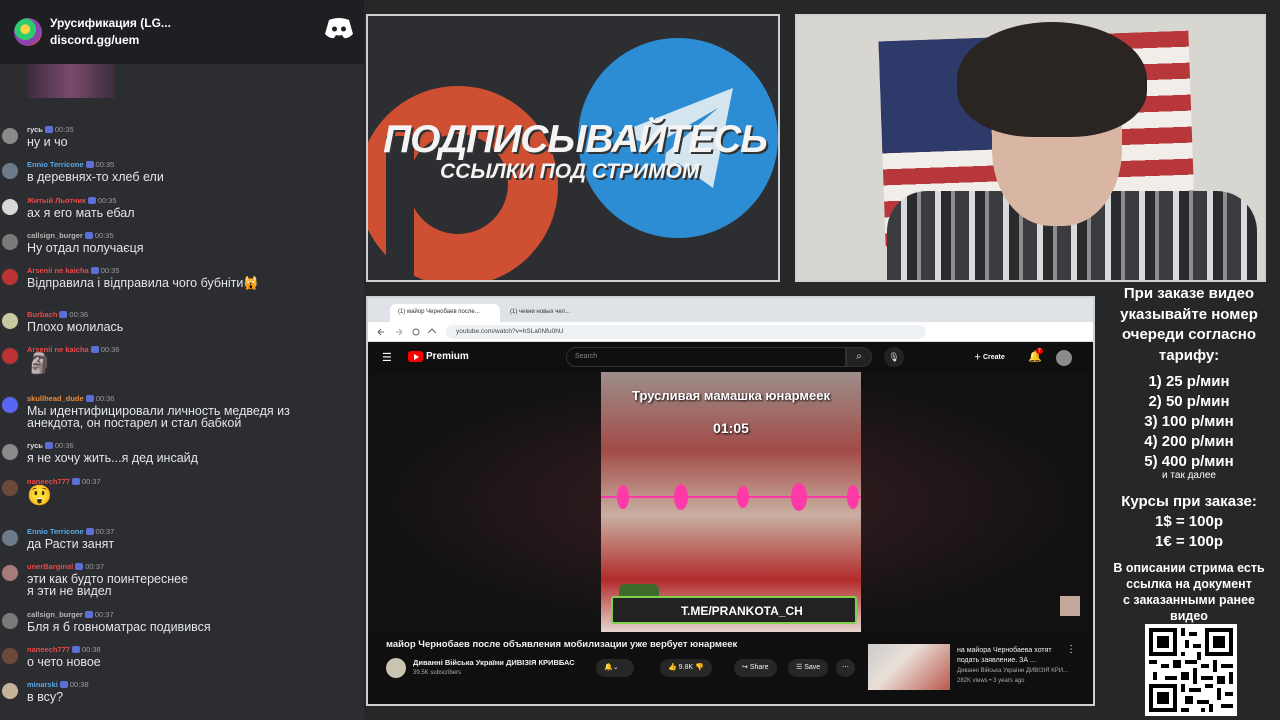 This screenshot has width=1280, height=720. I want to click on username: Житый Льотчик, so click(56, 200).